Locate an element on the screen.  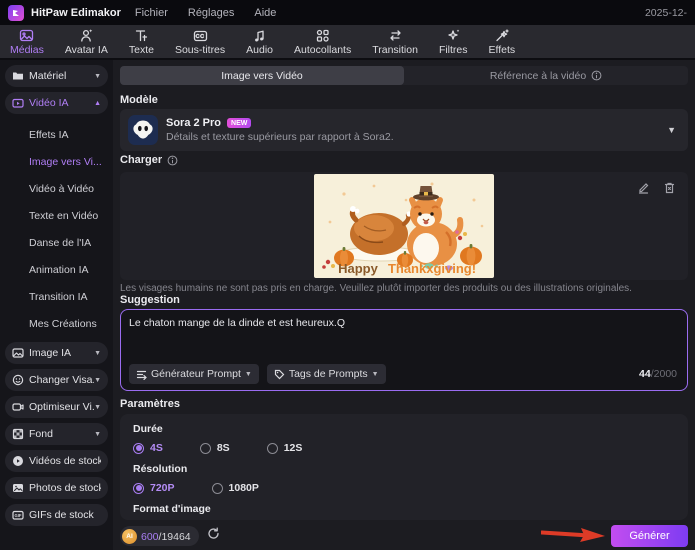
generate-button: Générer is located at coordinates (649, 536).